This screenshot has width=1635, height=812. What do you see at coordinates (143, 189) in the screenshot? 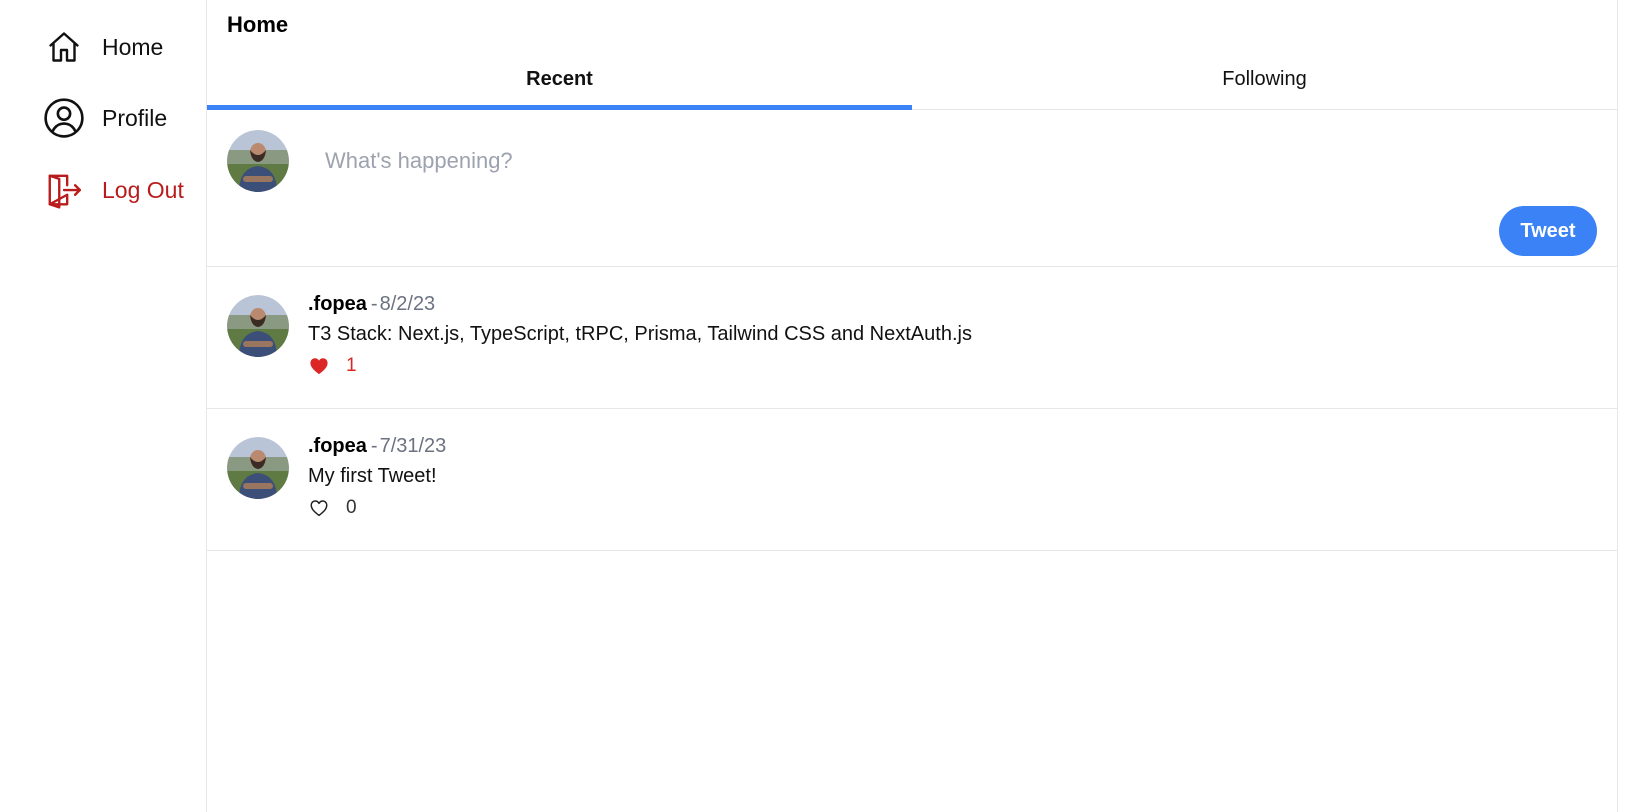
I see `sidebar-item-label: Log Out` at bounding box center [143, 189].